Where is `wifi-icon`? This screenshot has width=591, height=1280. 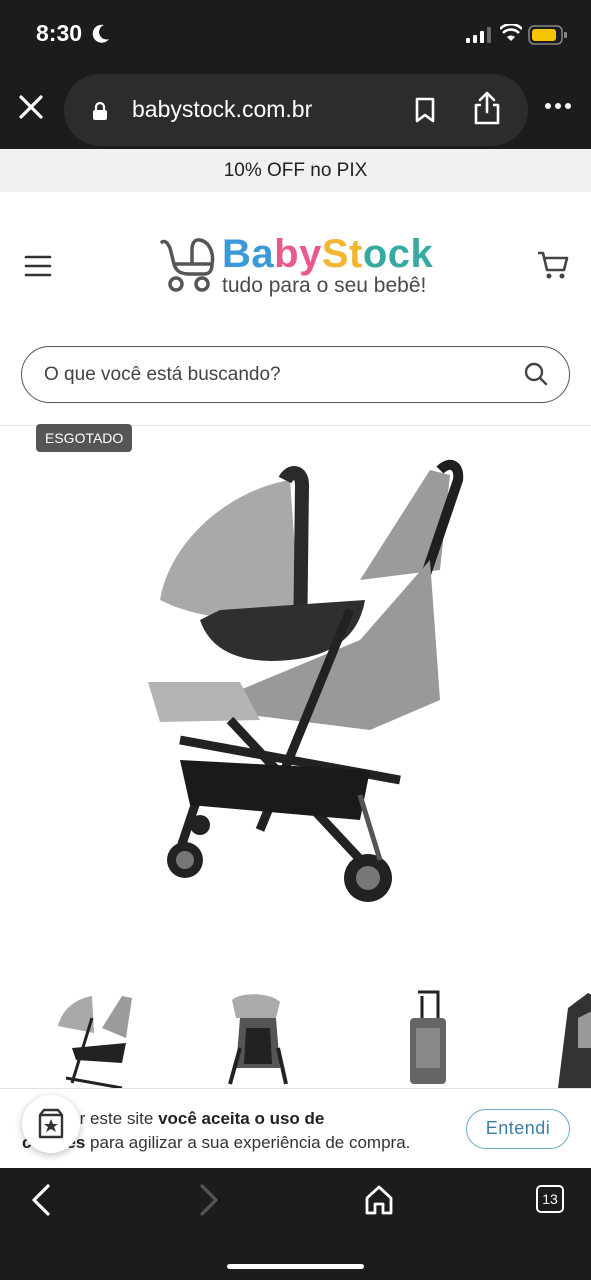 wifi-icon is located at coordinates (511, 32).